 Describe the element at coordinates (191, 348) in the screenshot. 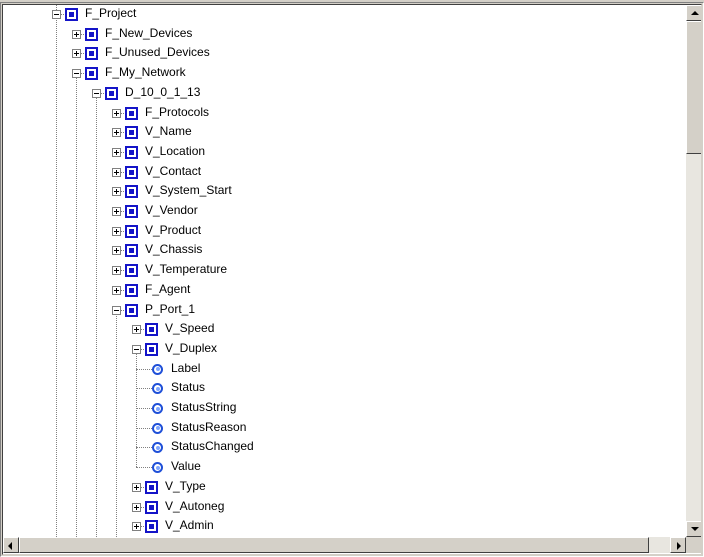

I see `tree-node-label: V_Duplex` at that location.